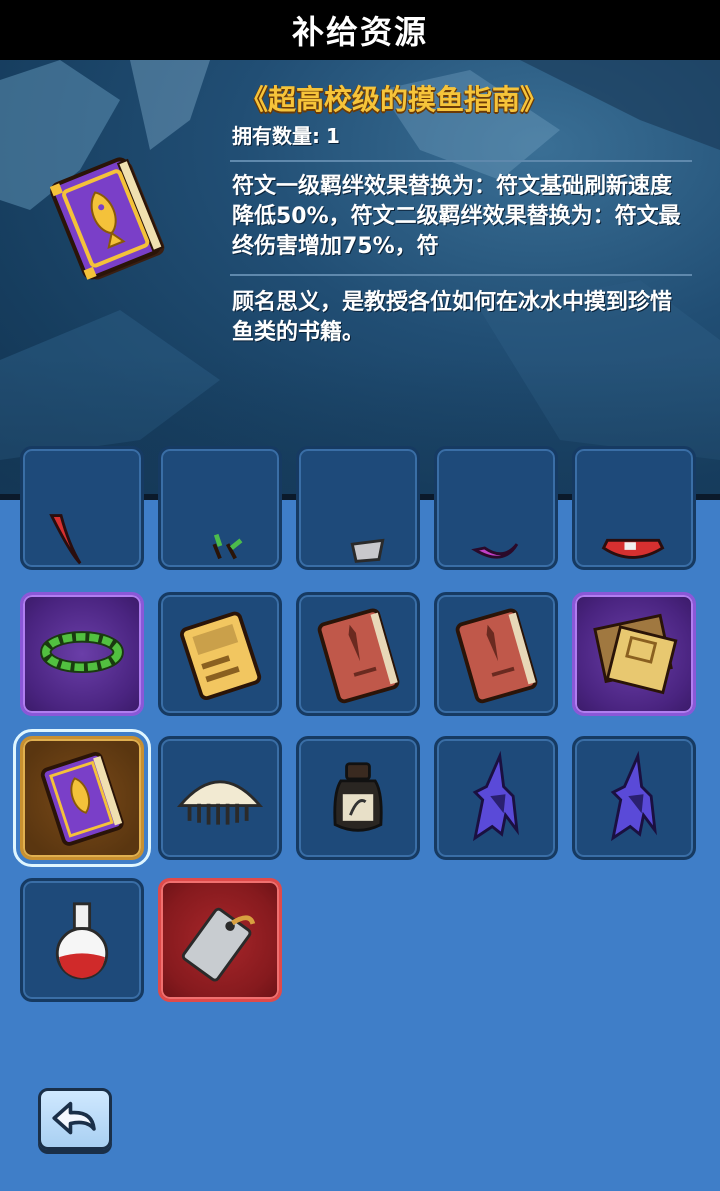  I want to click on inventory-slot-potion-flask, so click(82, 940).